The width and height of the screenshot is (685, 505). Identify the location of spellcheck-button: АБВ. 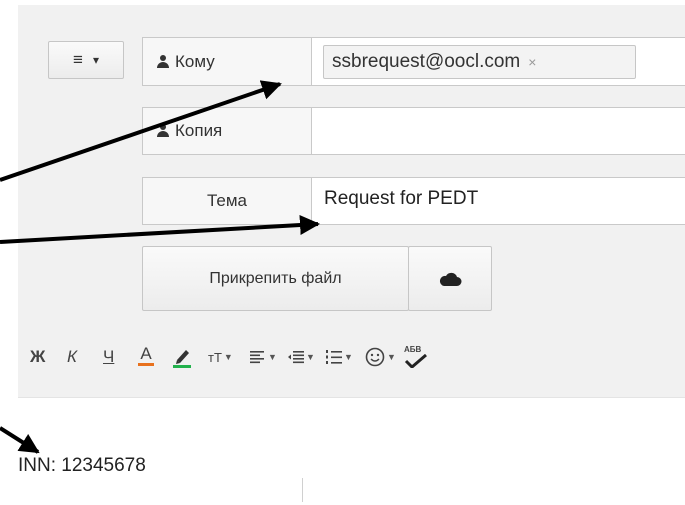
(416, 357).